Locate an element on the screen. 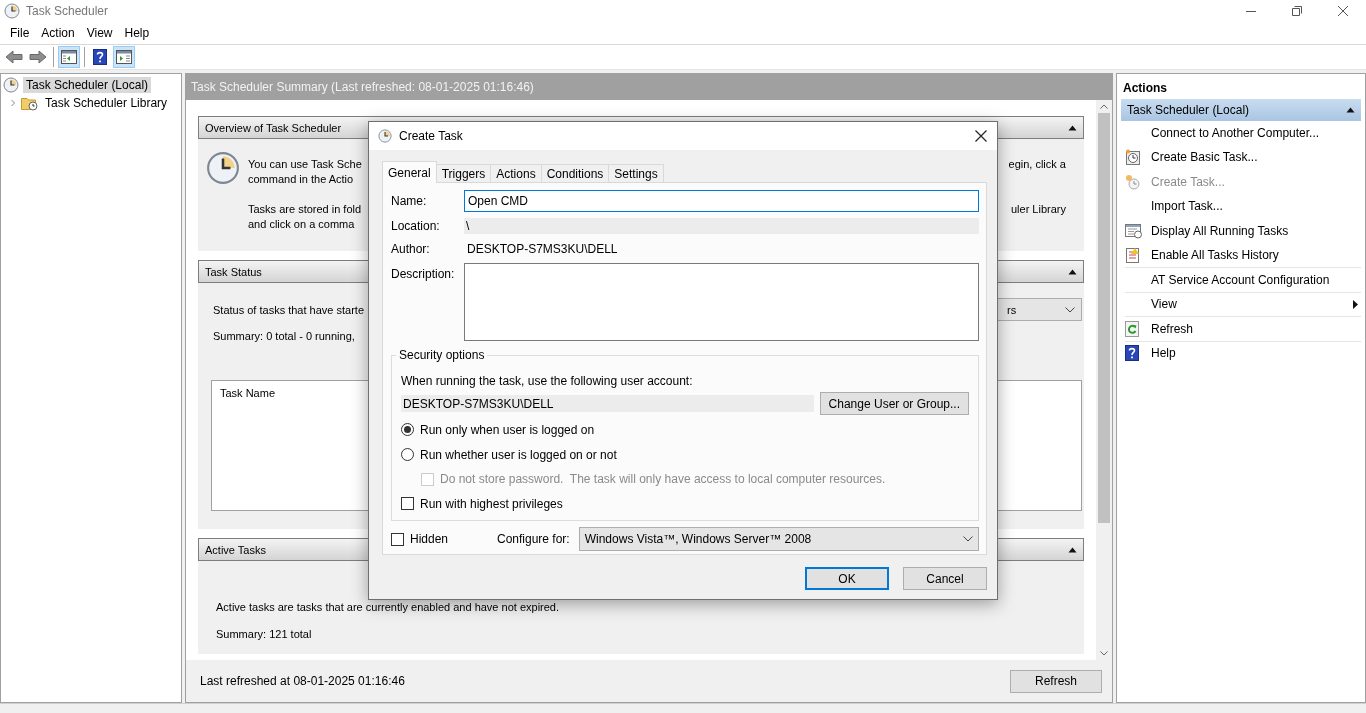 The width and height of the screenshot is (1366, 713). dialog-title: Create Task is located at coordinates (431, 136).